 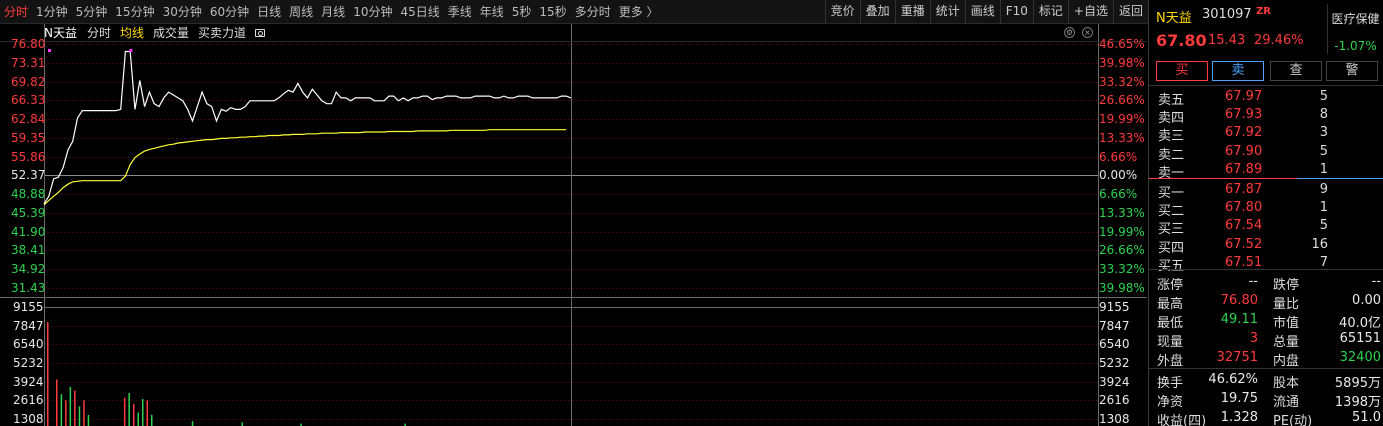 What do you see at coordinates (1286, 402) in the screenshot?
I see `stat-label: 流通` at bounding box center [1286, 402].